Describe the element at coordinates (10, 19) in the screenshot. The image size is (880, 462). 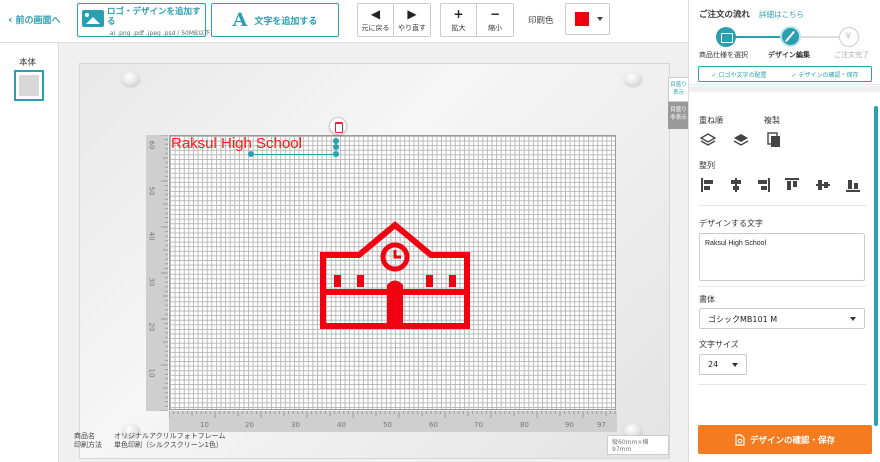
I see `chevron-left-icon: ‹` at that location.